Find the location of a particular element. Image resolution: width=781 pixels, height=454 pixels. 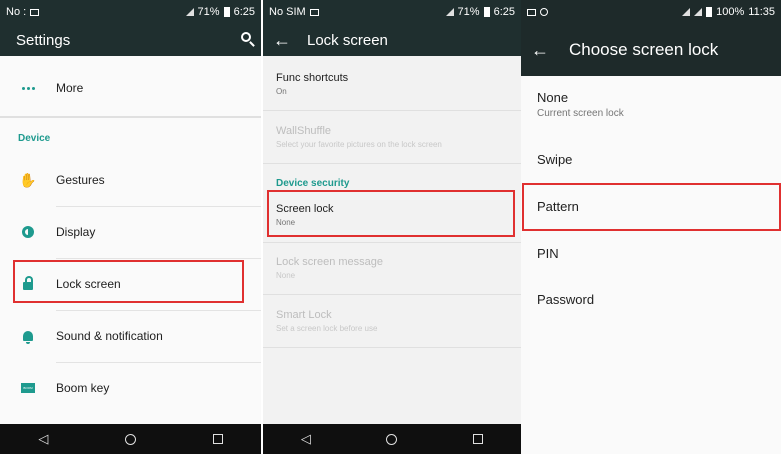

option-title: Password is located at coordinates (566, 299).